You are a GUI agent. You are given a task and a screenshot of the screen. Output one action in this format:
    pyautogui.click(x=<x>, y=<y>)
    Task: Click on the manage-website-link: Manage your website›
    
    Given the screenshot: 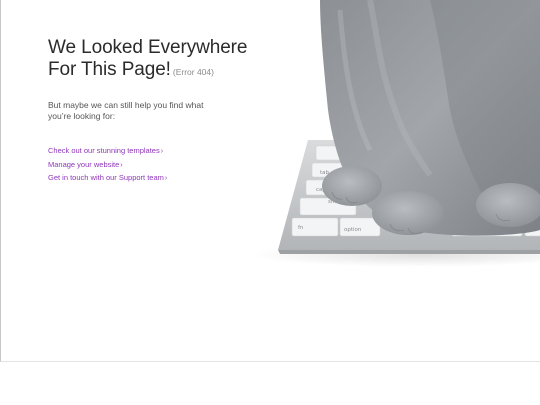 What is the action you would take?
    pyautogui.click(x=168, y=166)
    